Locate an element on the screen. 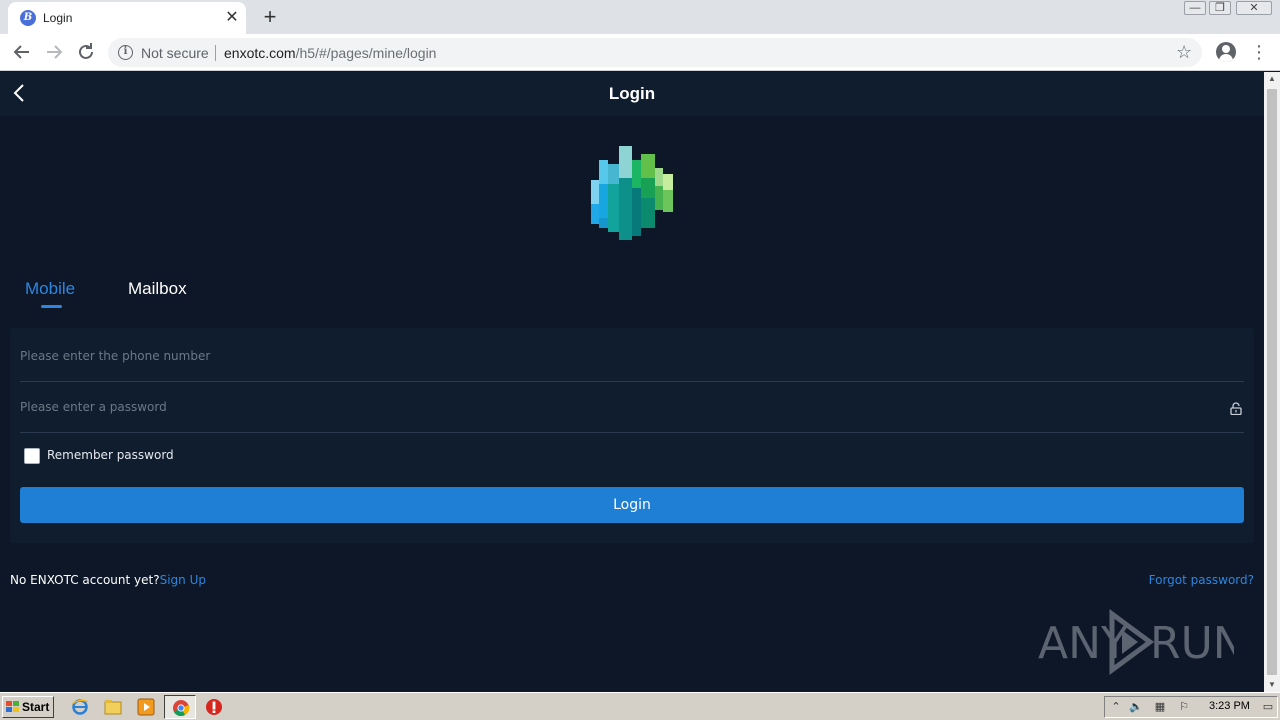 This screenshot has width=1280, height=720. page-header: Login is located at coordinates (632, 94).